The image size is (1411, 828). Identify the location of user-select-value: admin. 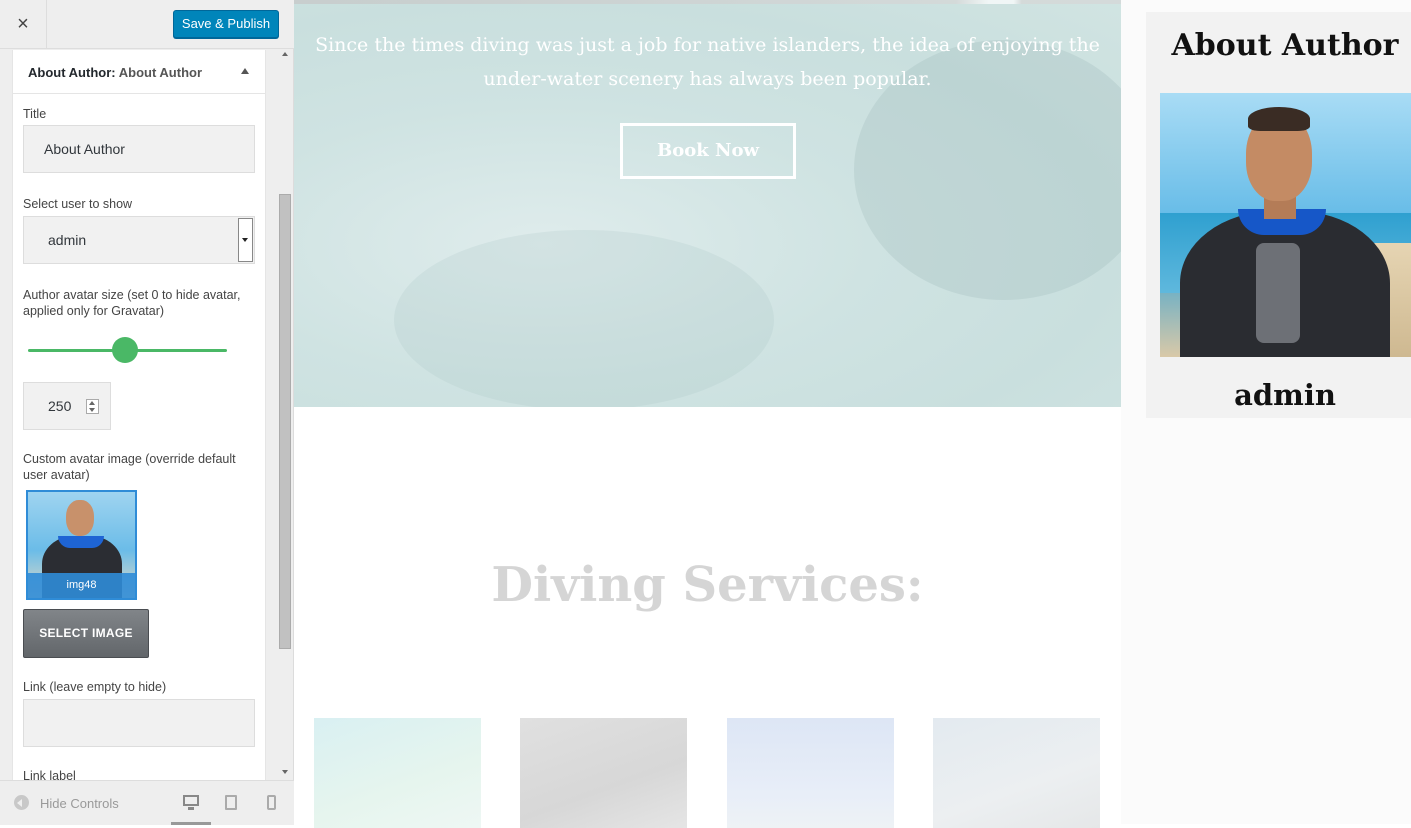
(67, 240).